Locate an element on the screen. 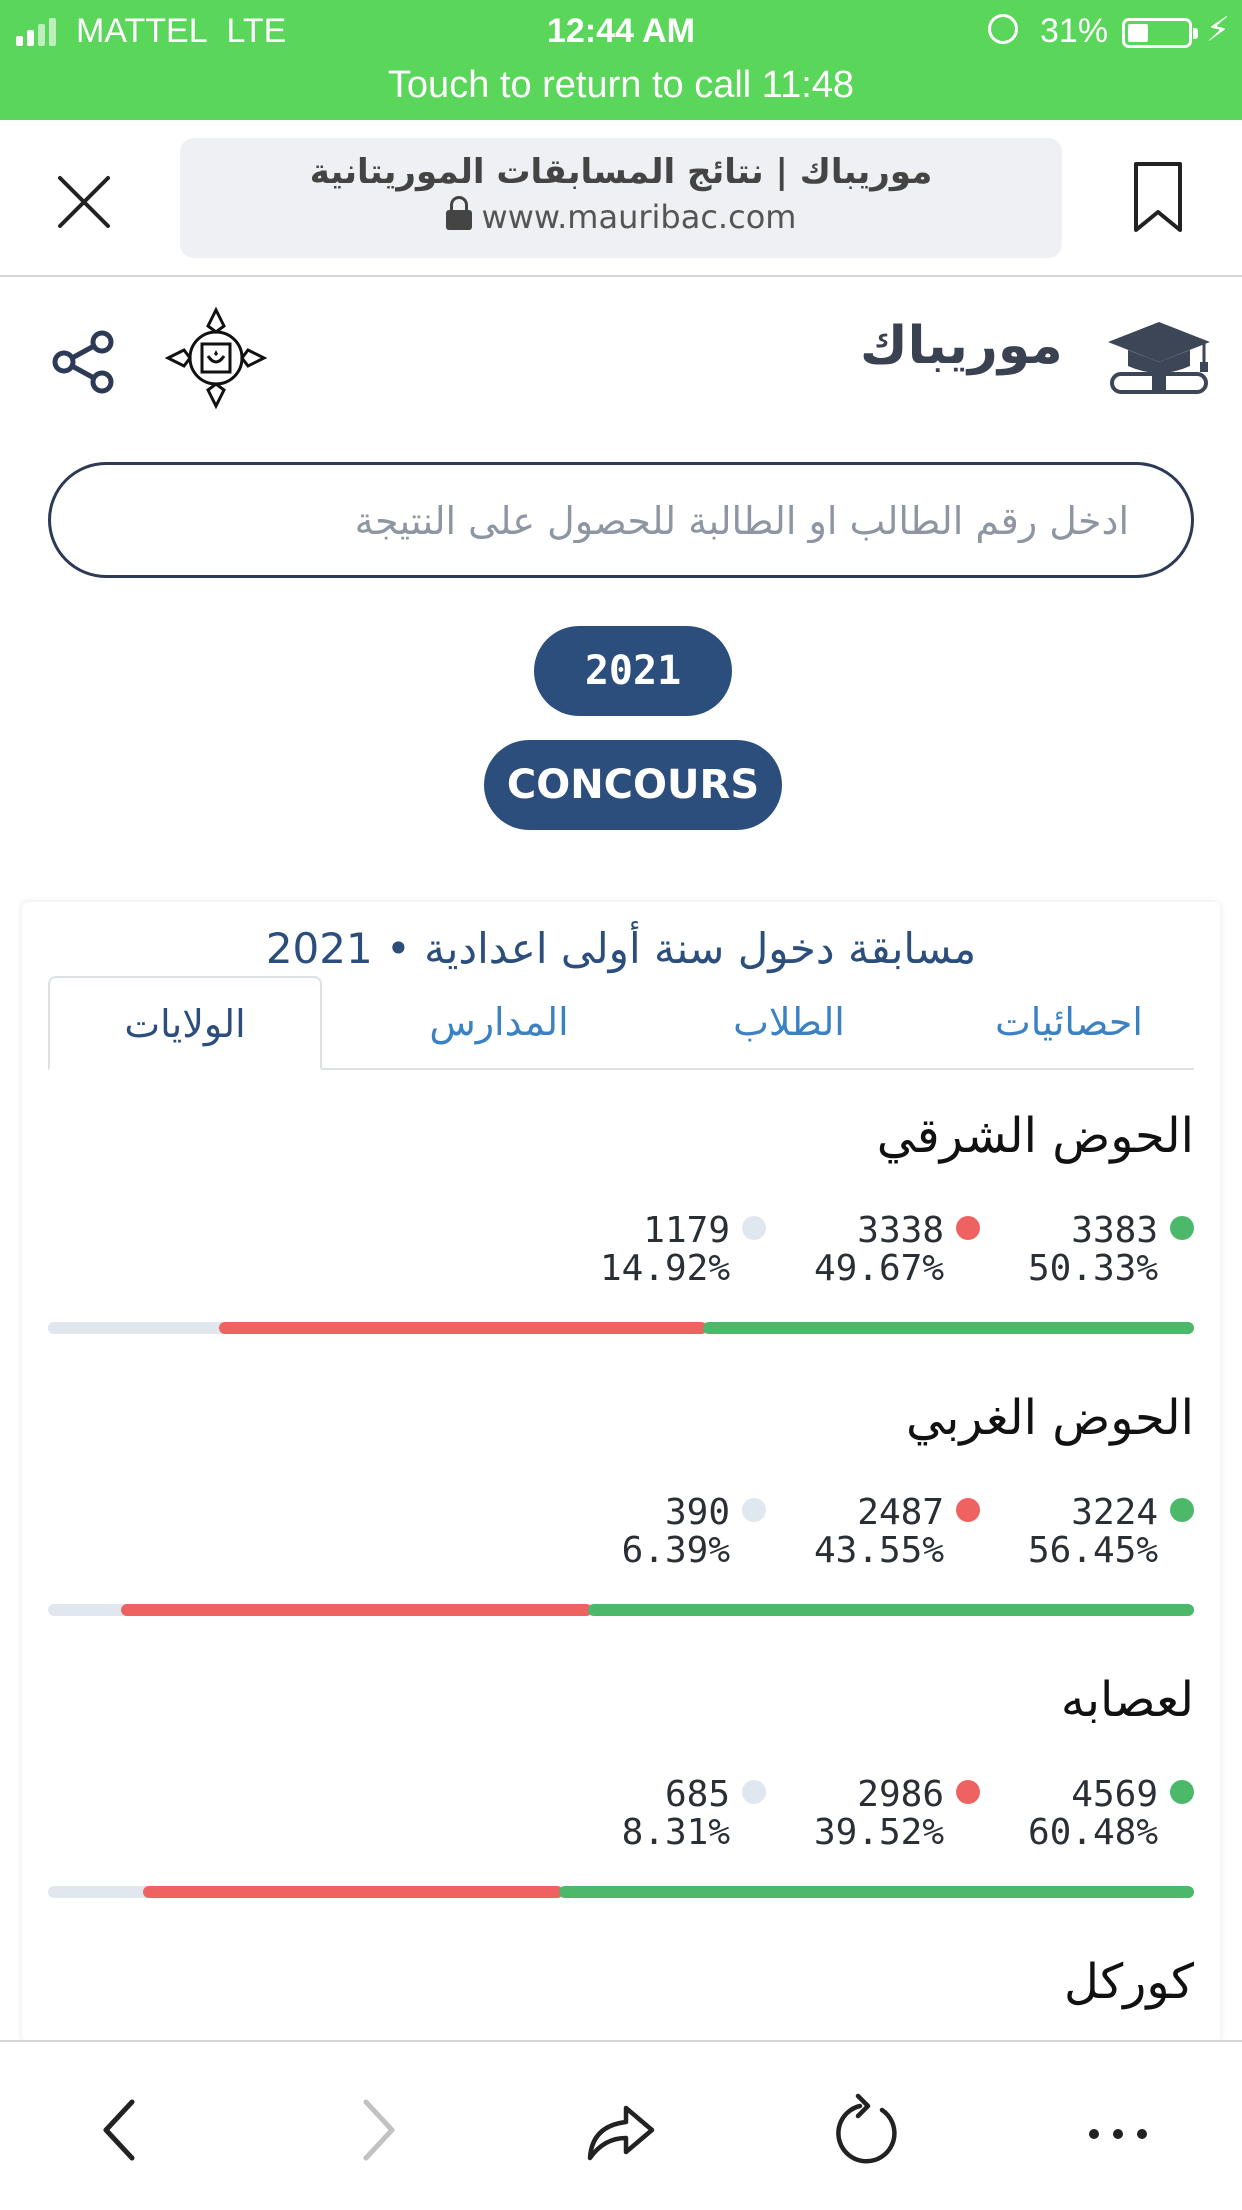  failed-stat: 2487 43.55% is located at coordinates (862, 1532).